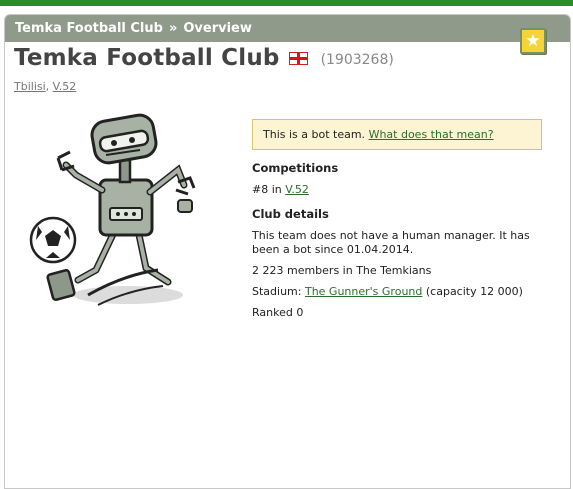 This screenshot has height=489, width=573. Describe the element at coordinates (342, 270) in the screenshot. I see `members-count: 2 223 members in The Temkians` at that location.